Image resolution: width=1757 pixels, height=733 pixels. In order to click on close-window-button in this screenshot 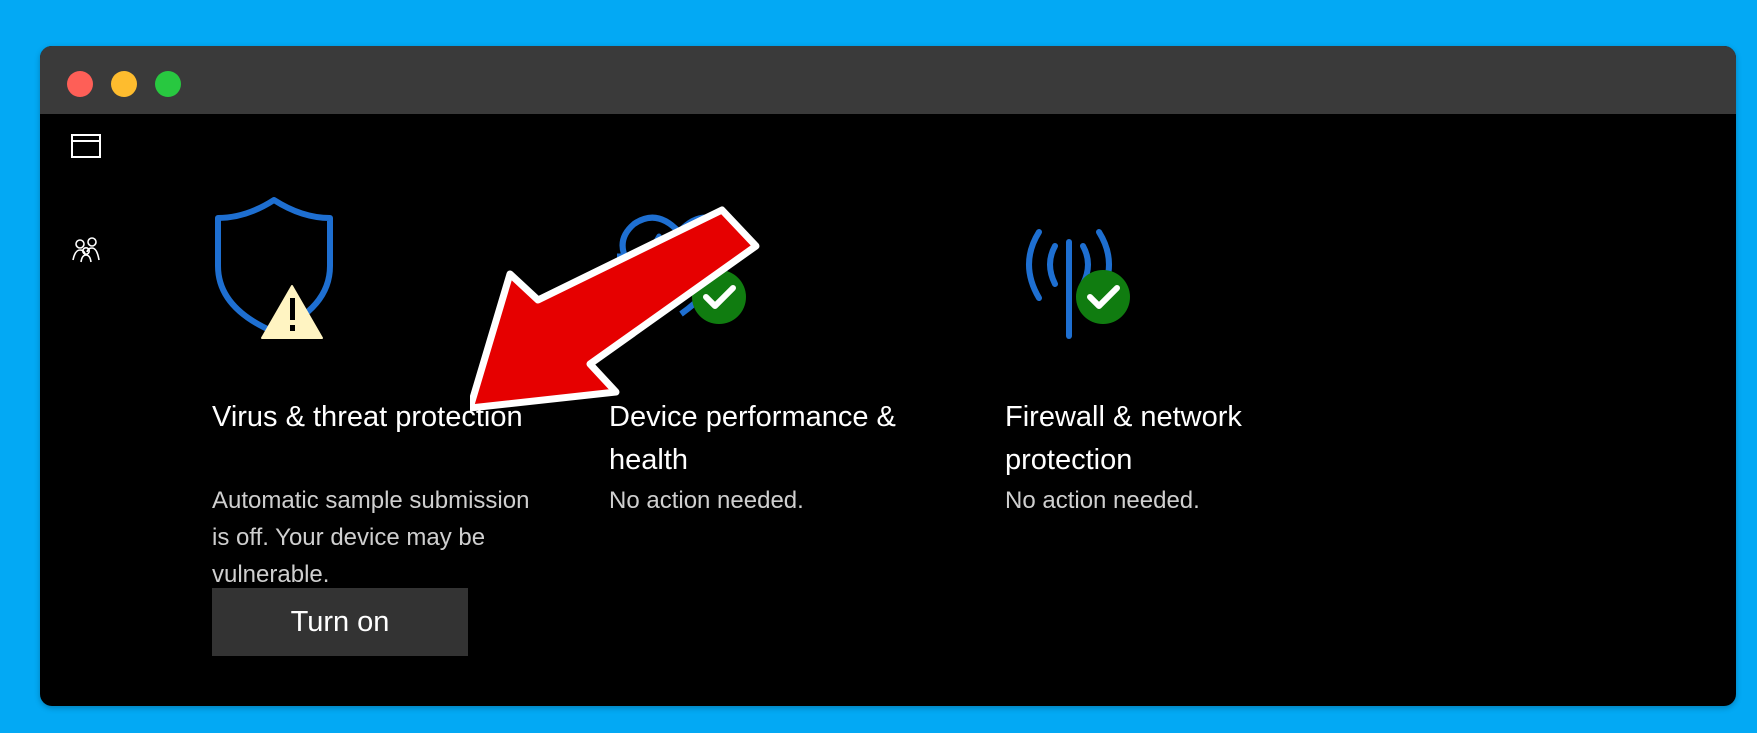, I will do `click(80, 84)`.